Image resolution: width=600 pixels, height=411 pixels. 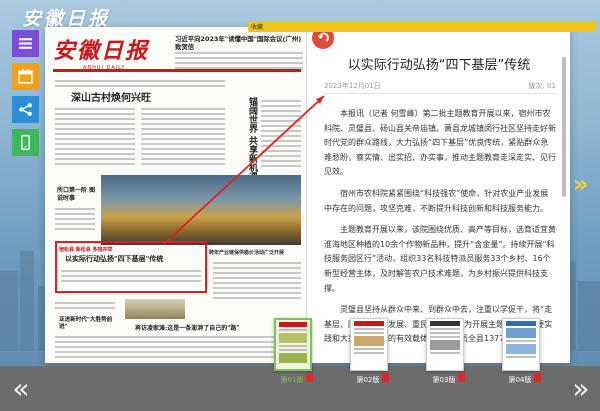 What do you see at coordinates (77, 195) in the screenshot?
I see `small-headline-1: 所口第一阶 图说时事` at bounding box center [77, 195].